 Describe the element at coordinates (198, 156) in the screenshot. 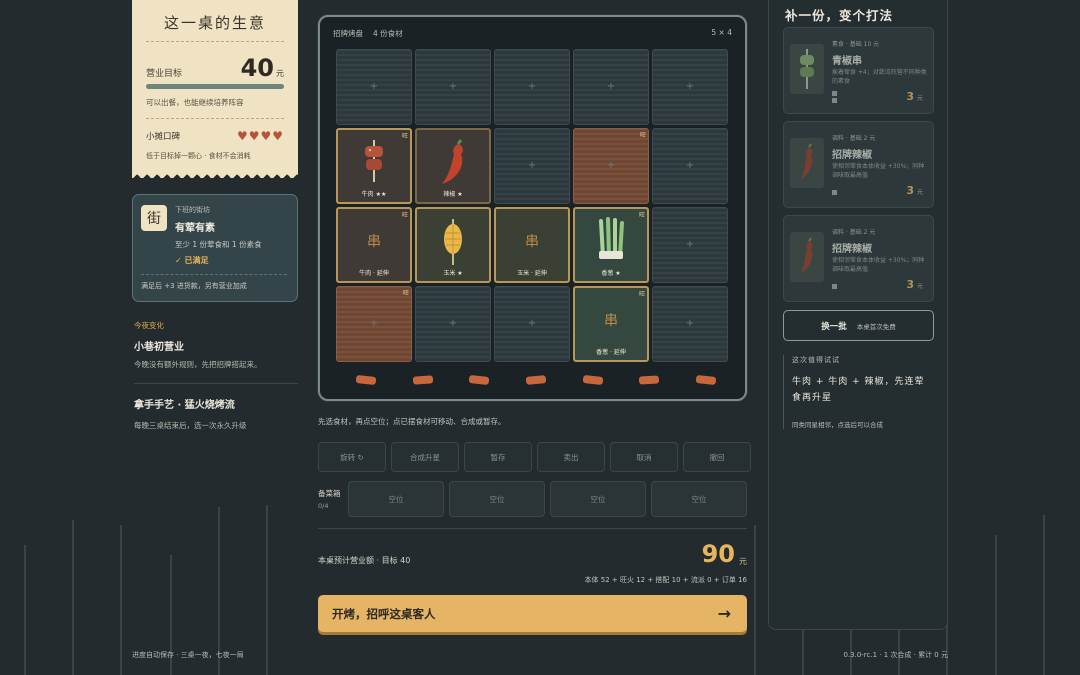

I see `reputation-note: 低于目标掉一颗心 · 食材不会消耗` at that location.